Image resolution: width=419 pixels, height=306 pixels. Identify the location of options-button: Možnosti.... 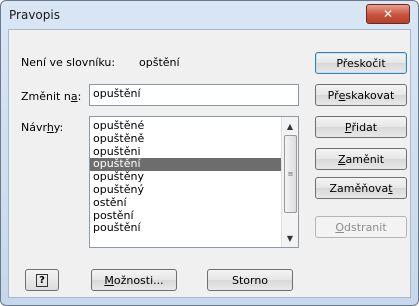
(134, 280).